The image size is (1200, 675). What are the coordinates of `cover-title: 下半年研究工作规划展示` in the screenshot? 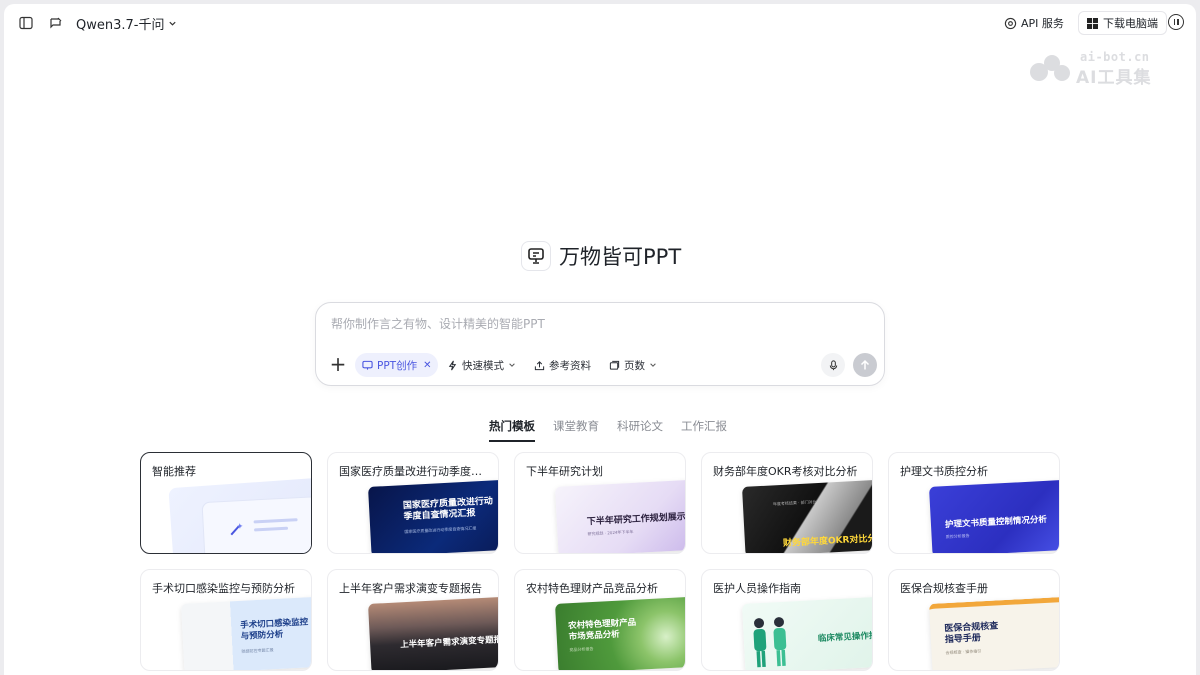 It's located at (636, 520).